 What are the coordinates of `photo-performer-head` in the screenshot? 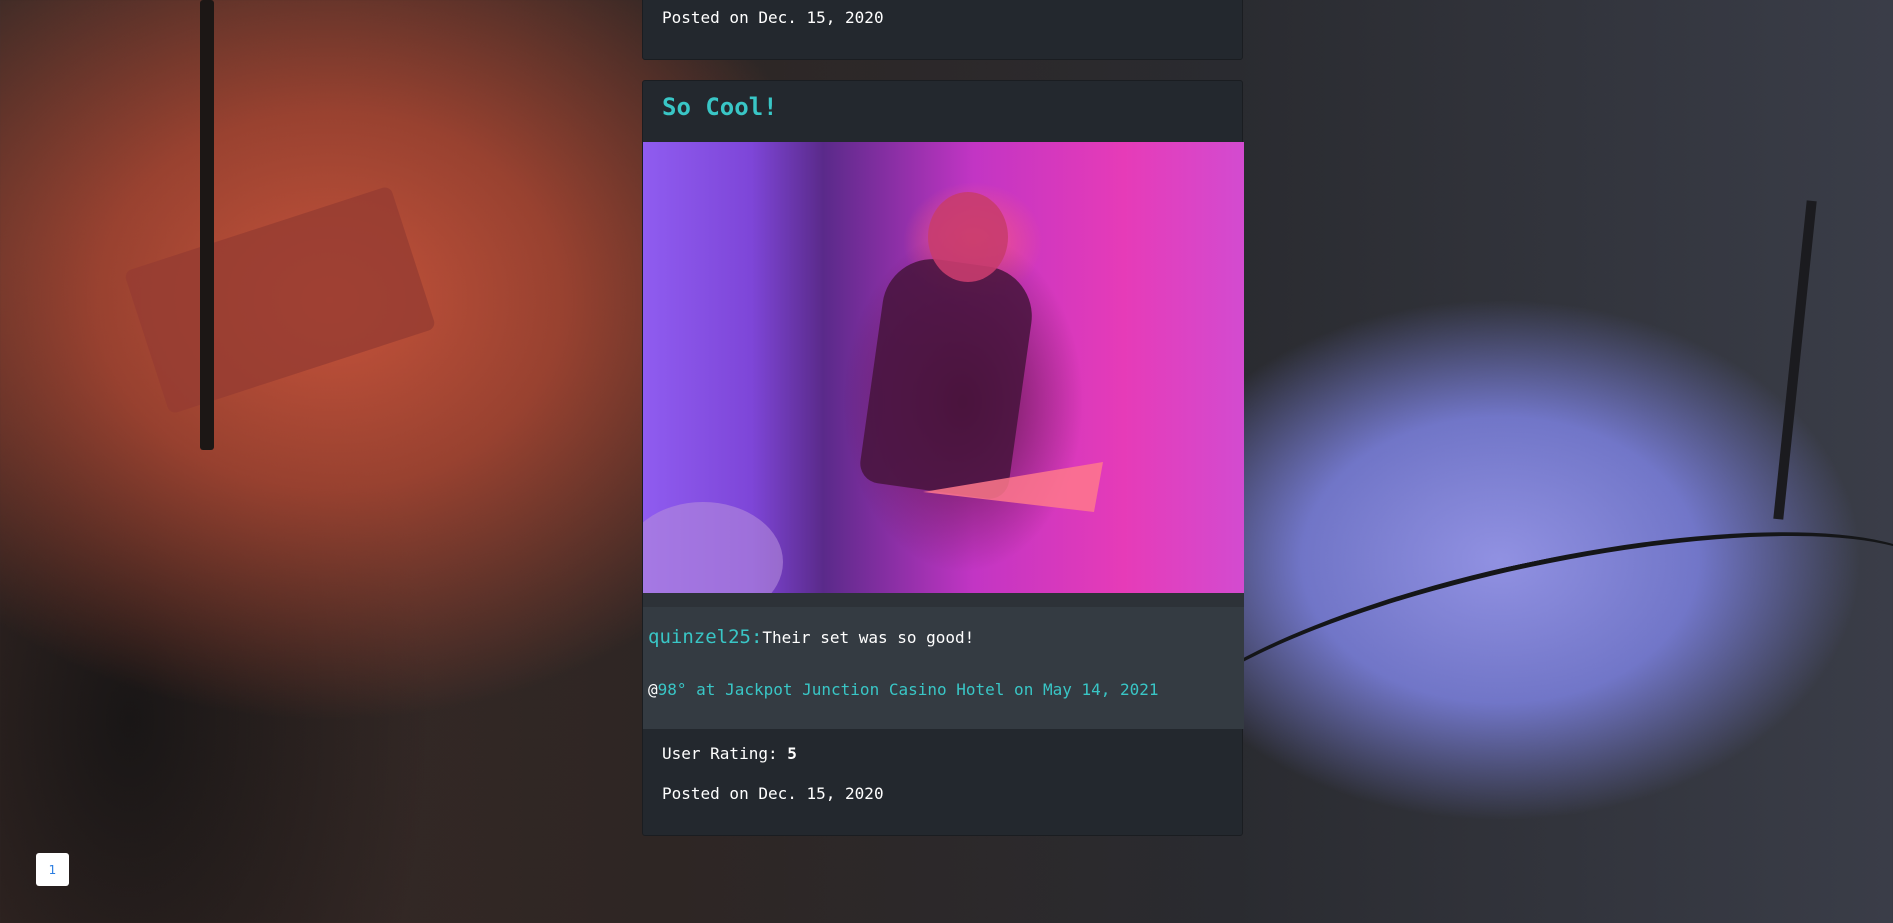 It's located at (968, 237).